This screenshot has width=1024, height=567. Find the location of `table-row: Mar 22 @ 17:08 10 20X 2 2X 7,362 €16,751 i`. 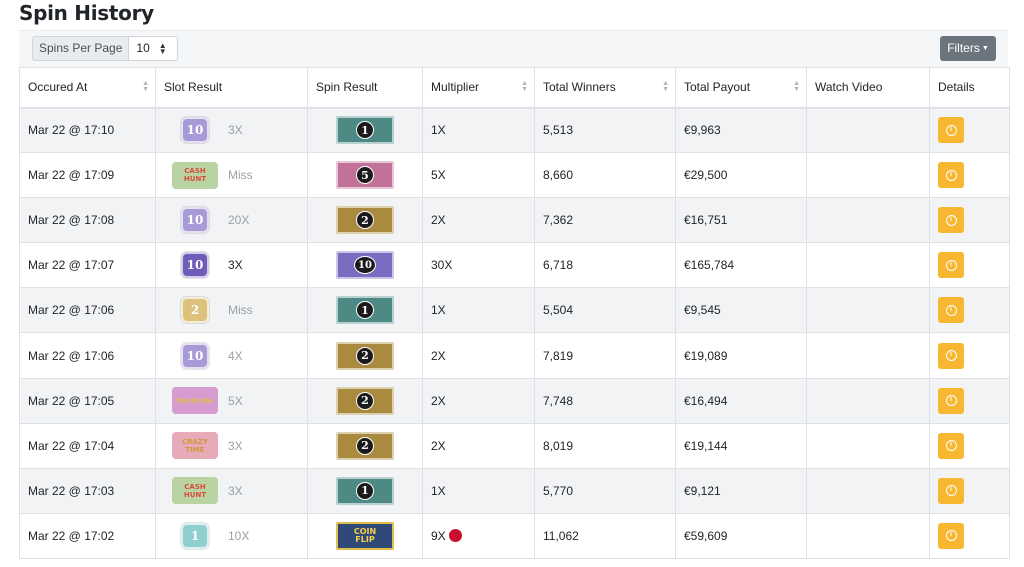

table-row: Mar 22 @ 17:08 10 20X 2 2X 7,362 €16,751 i is located at coordinates (514, 220).